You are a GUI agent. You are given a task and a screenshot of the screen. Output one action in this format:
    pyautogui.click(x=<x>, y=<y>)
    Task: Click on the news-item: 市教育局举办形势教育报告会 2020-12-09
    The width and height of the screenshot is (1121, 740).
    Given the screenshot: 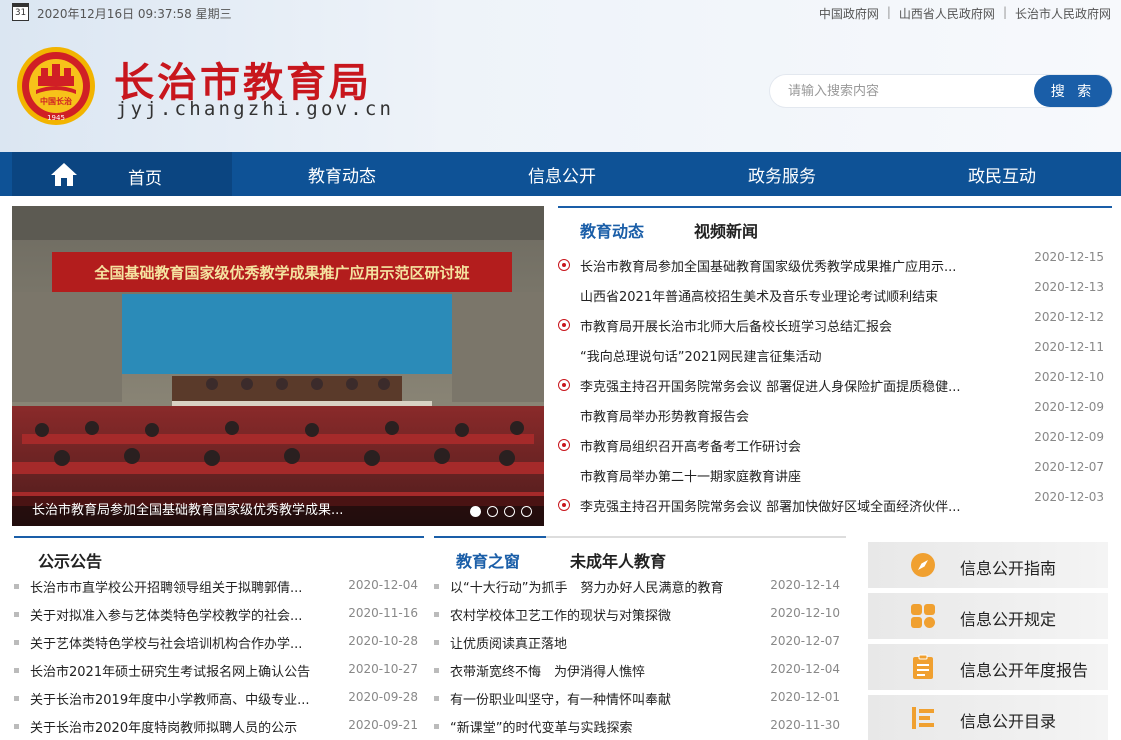 What is the action you would take?
    pyautogui.click(x=835, y=415)
    